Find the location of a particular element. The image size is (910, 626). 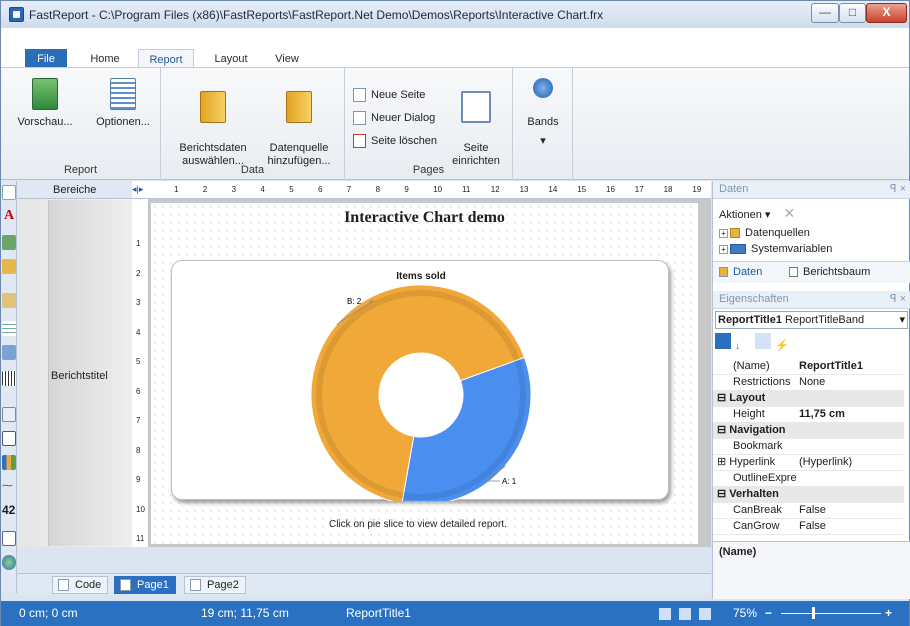

property-row: Height 11,75 cm is located at coordinates (808, 415).